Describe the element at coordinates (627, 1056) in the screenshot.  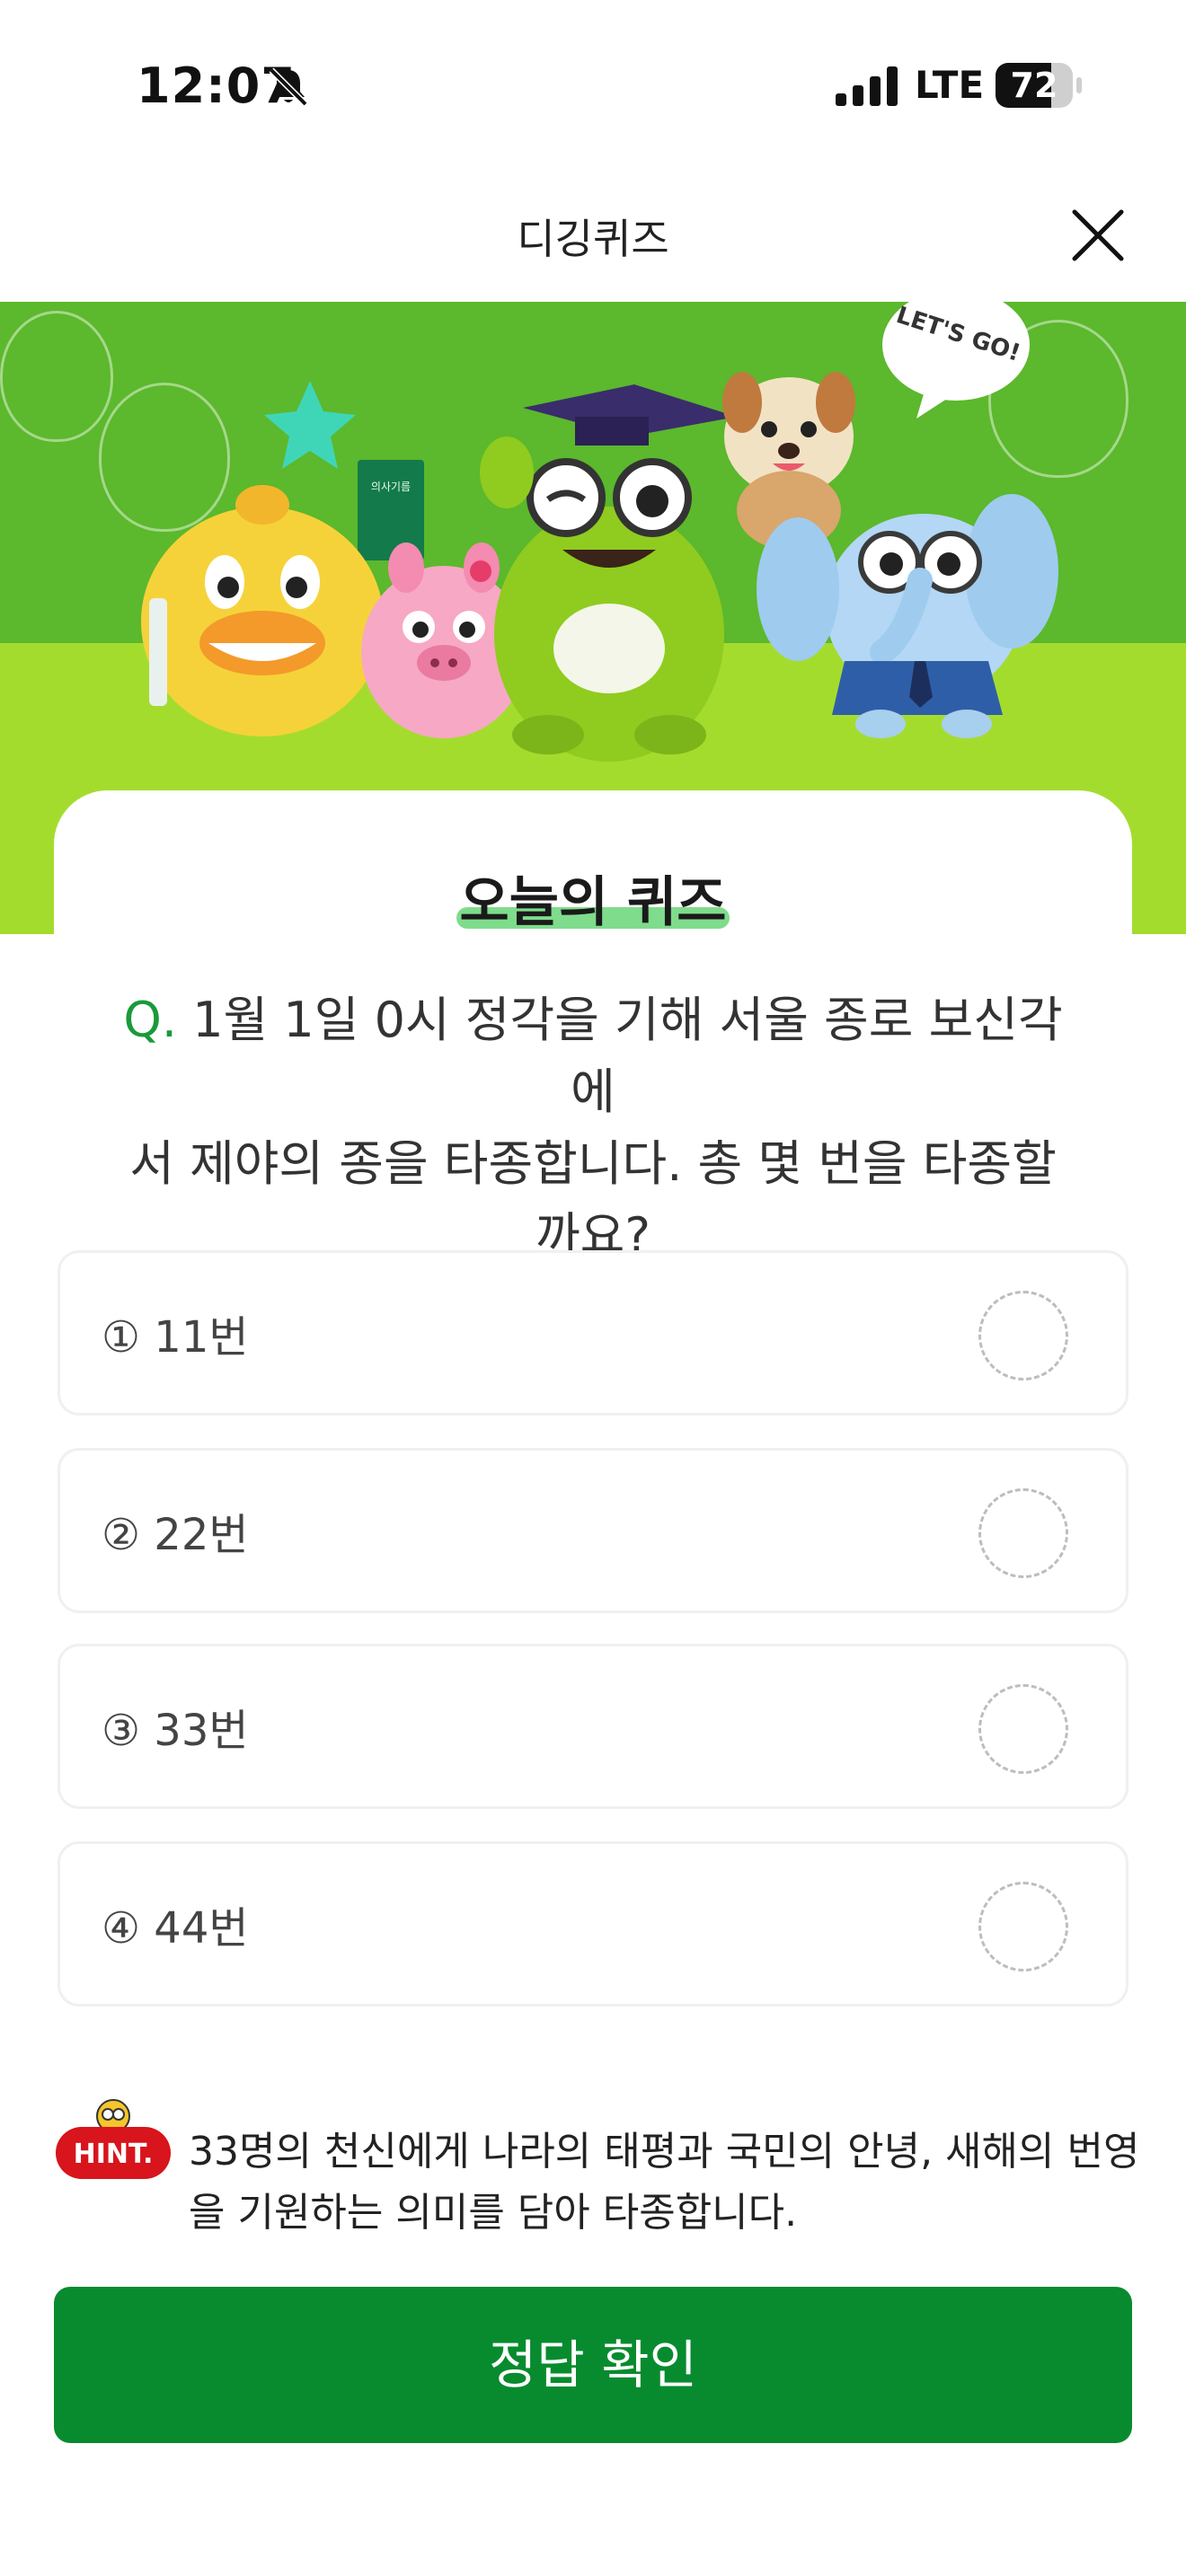
I see `question-line-1: 1월 1일 0시 정각을 기해 서울 종로 보신각에` at that location.